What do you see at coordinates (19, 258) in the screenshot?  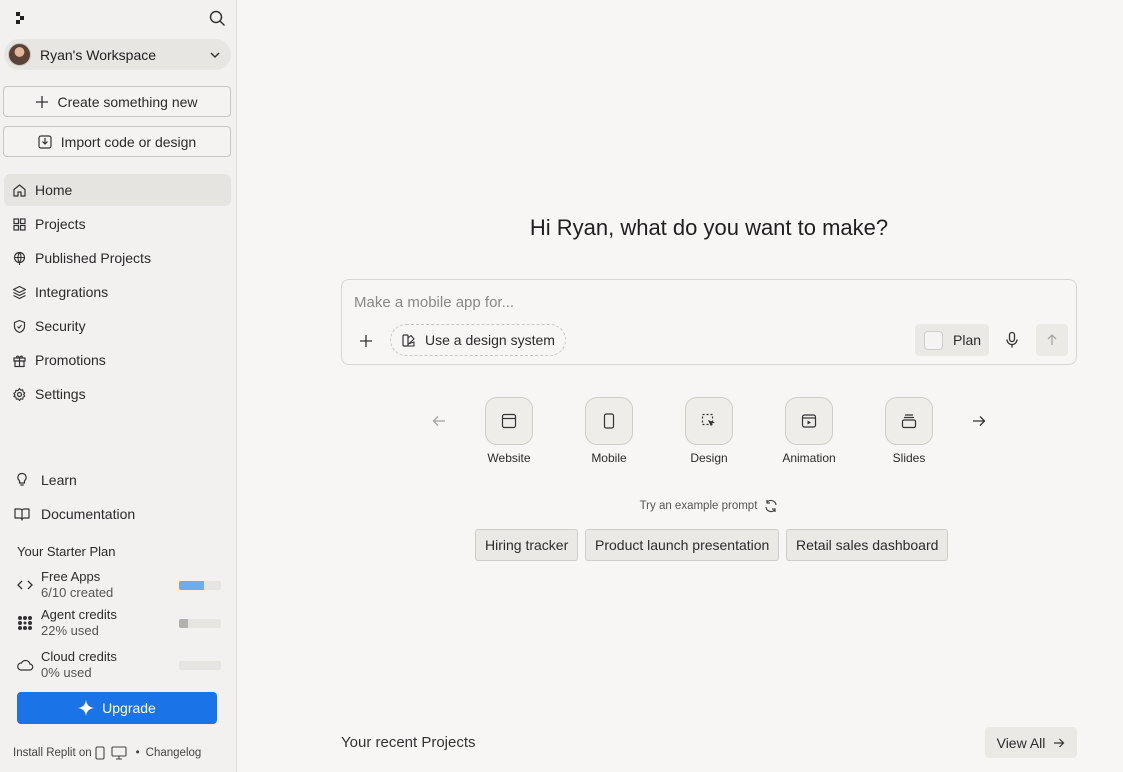 I see `globe-icon` at bounding box center [19, 258].